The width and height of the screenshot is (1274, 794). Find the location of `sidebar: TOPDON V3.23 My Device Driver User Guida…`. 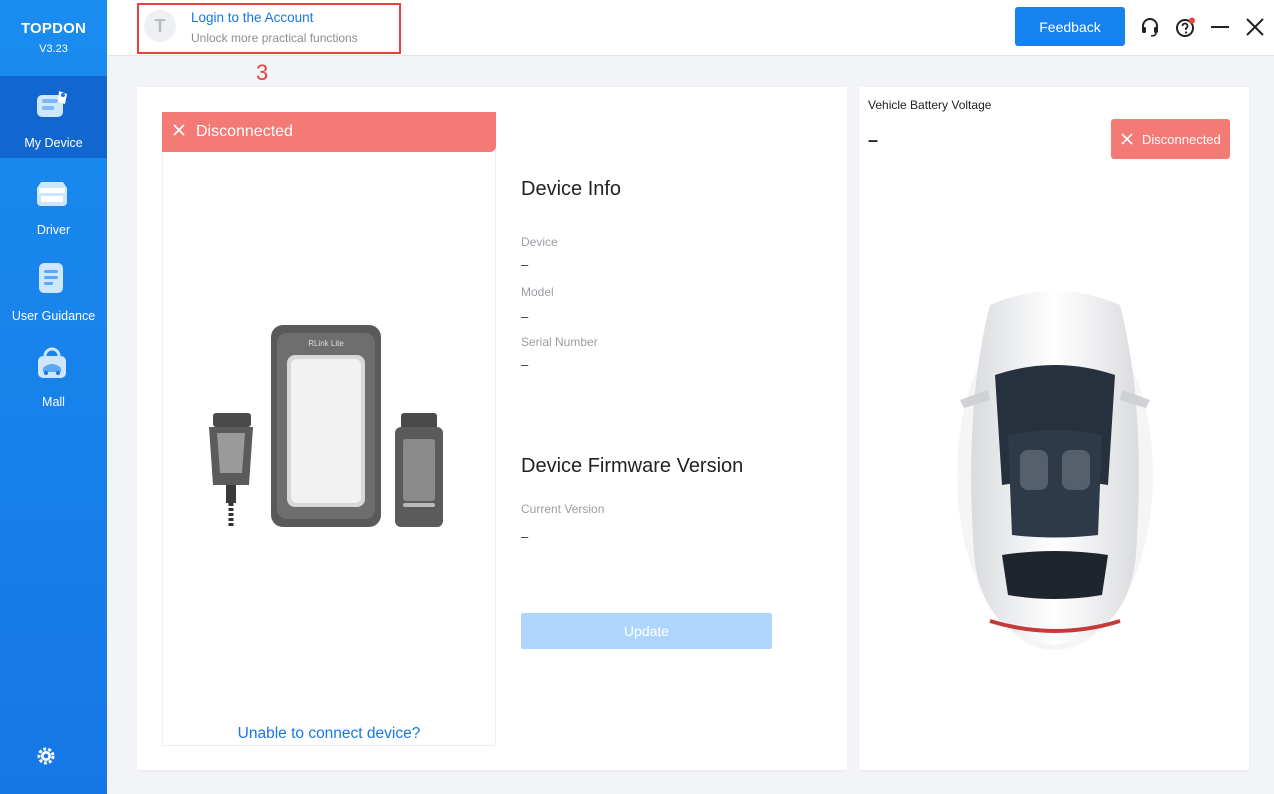

sidebar: TOPDON V3.23 My Device Driver User Guida… is located at coordinates (53, 397).